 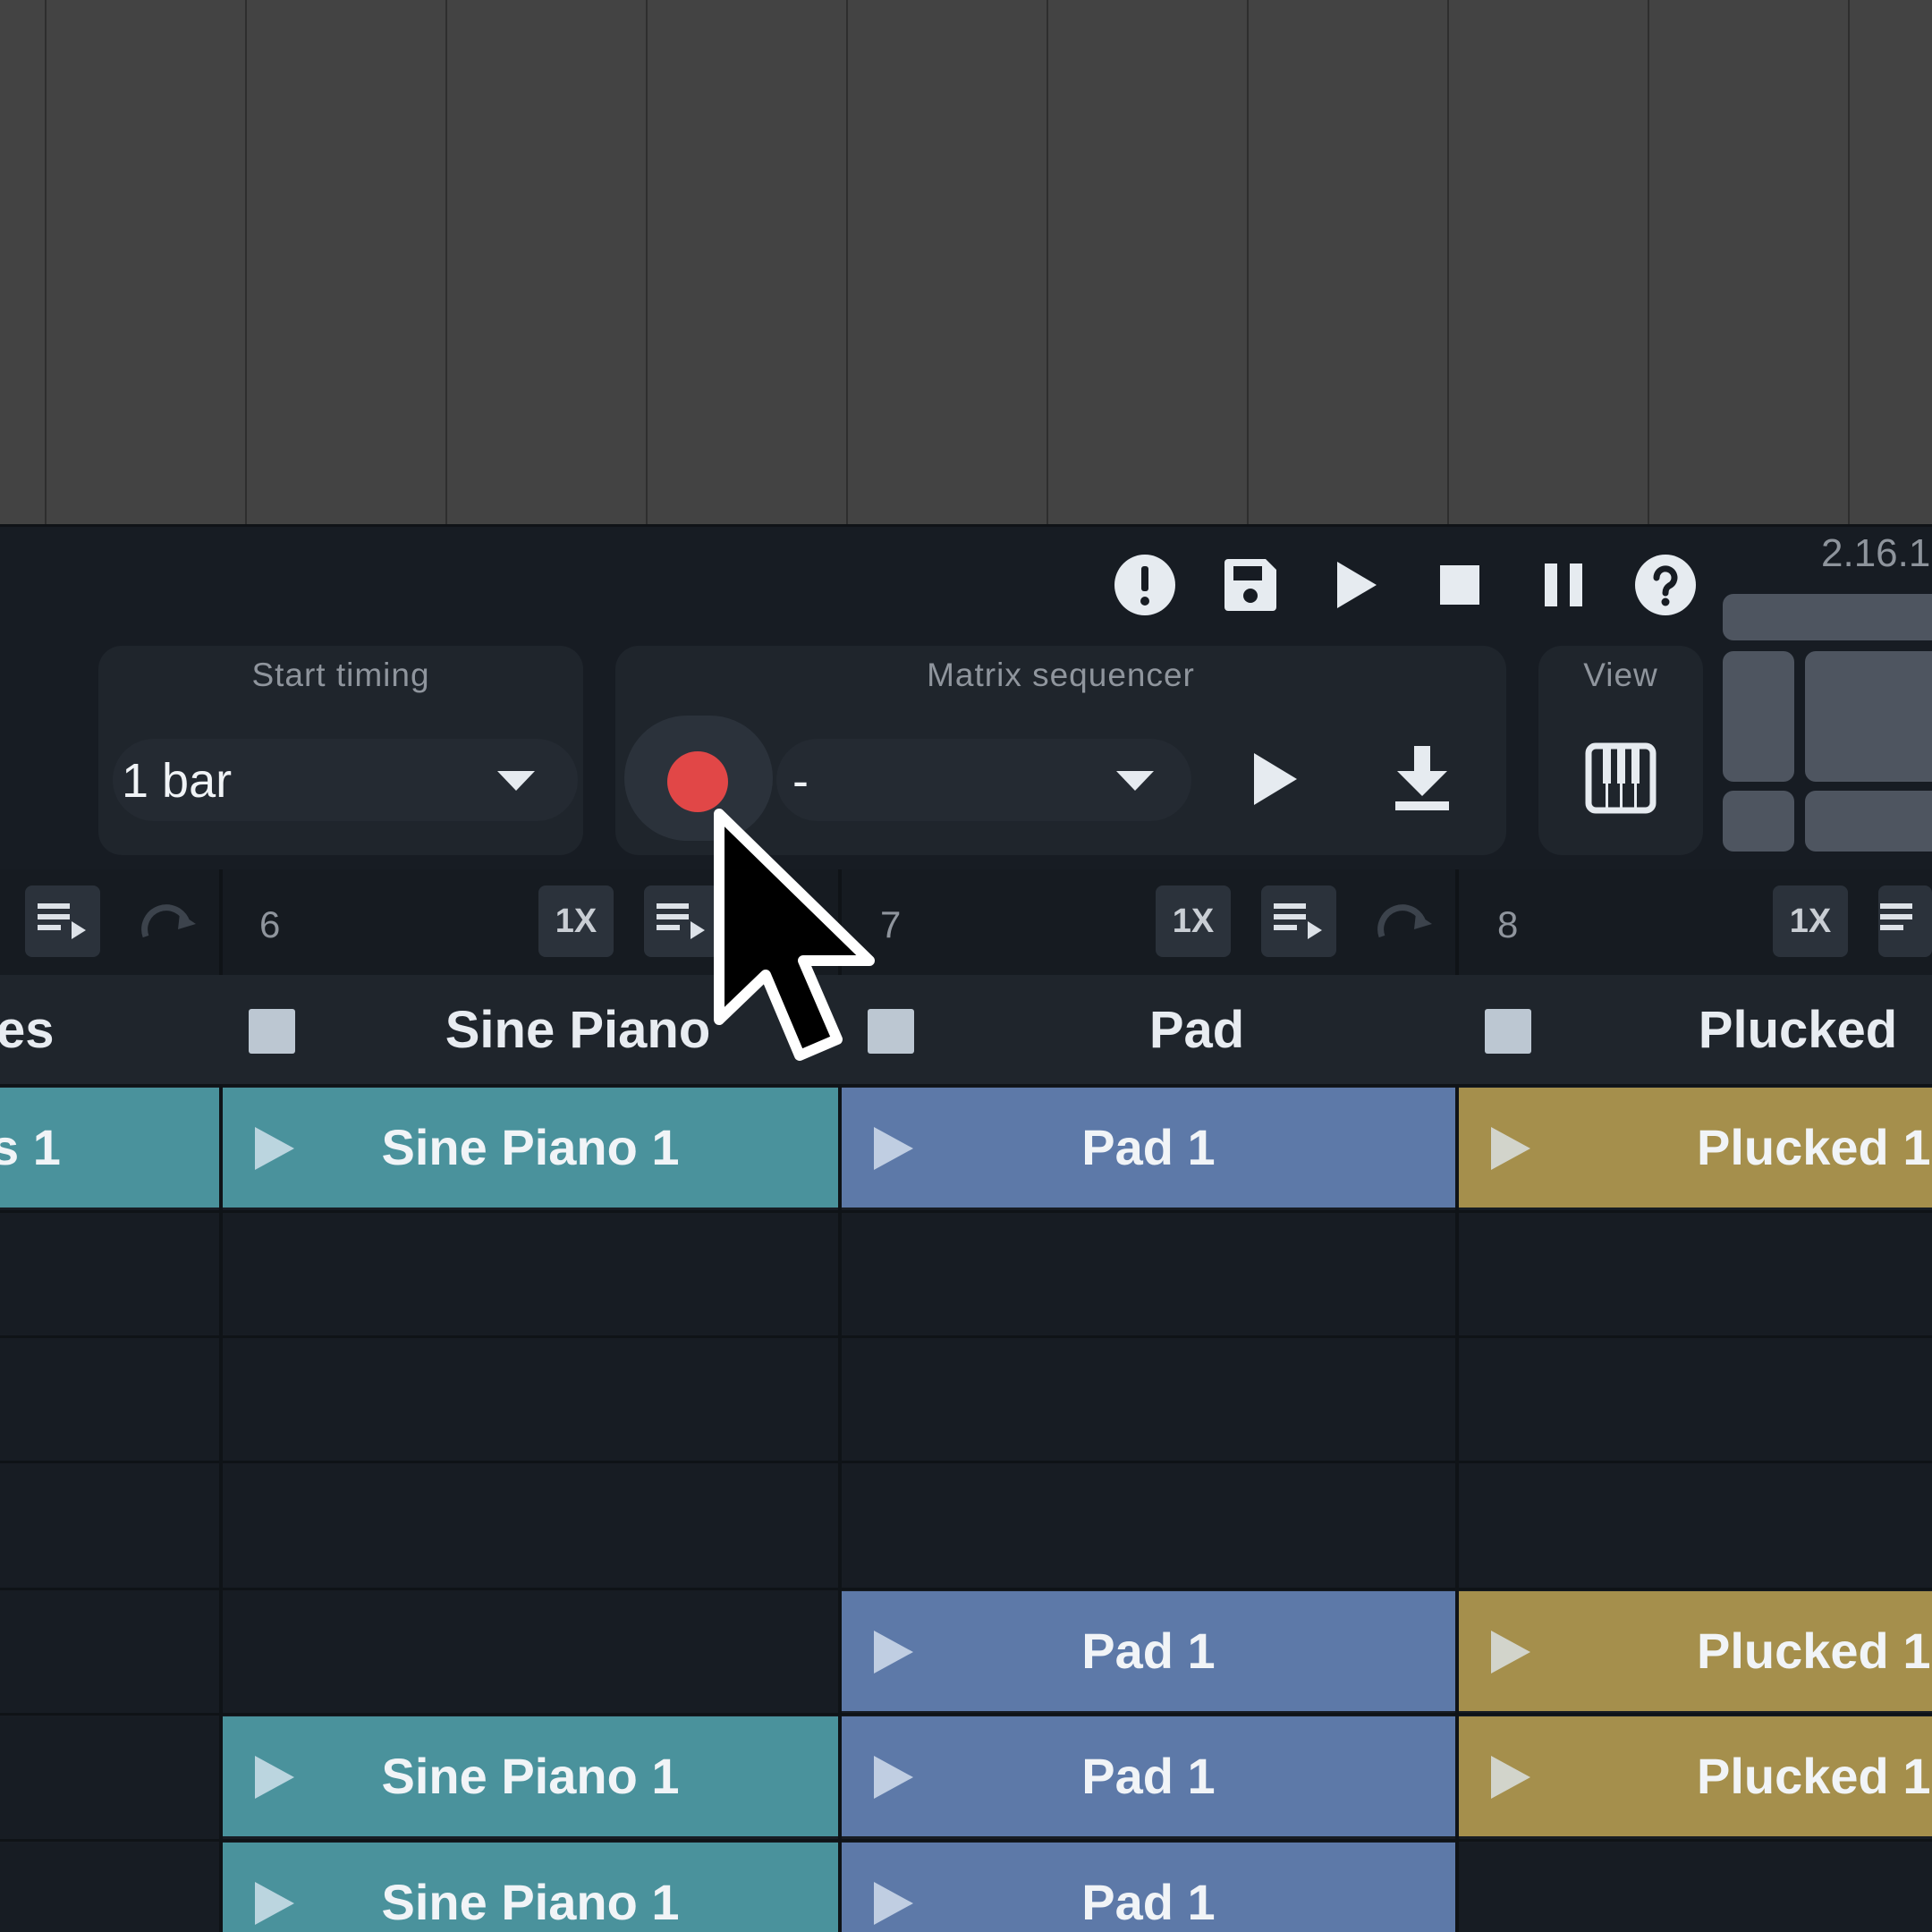 What do you see at coordinates (340, 675) in the screenshot?
I see `start-timing-title: Start timing` at bounding box center [340, 675].